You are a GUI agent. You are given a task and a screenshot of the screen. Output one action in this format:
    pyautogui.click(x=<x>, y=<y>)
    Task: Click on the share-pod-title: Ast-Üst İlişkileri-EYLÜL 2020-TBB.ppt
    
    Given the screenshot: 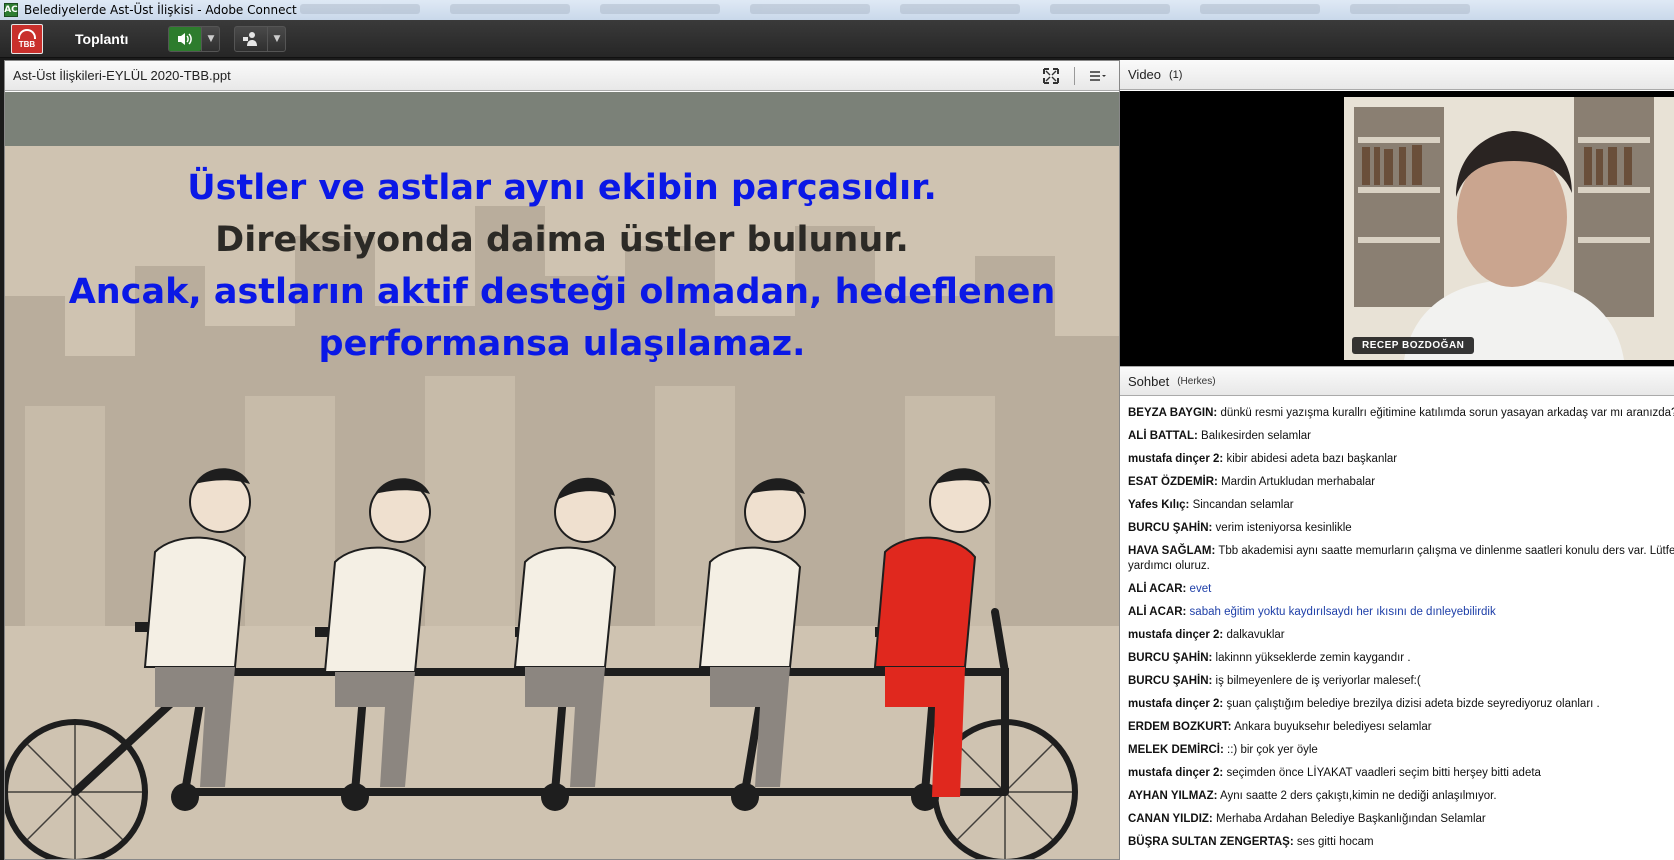 What is the action you would take?
    pyautogui.click(x=122, y=75)
    